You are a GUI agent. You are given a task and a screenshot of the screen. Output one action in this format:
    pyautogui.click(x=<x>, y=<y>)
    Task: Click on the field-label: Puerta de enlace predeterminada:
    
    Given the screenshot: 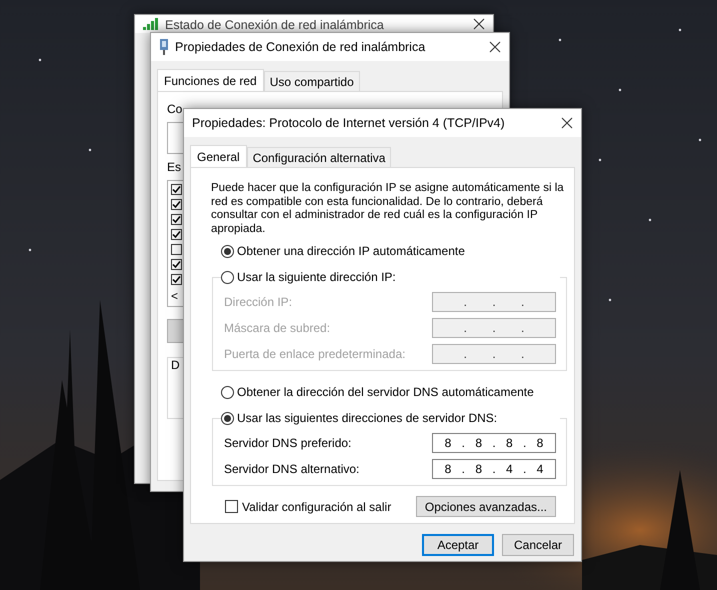 What is the action you would take?
    pyautogui.click(x=315, y=354)
    